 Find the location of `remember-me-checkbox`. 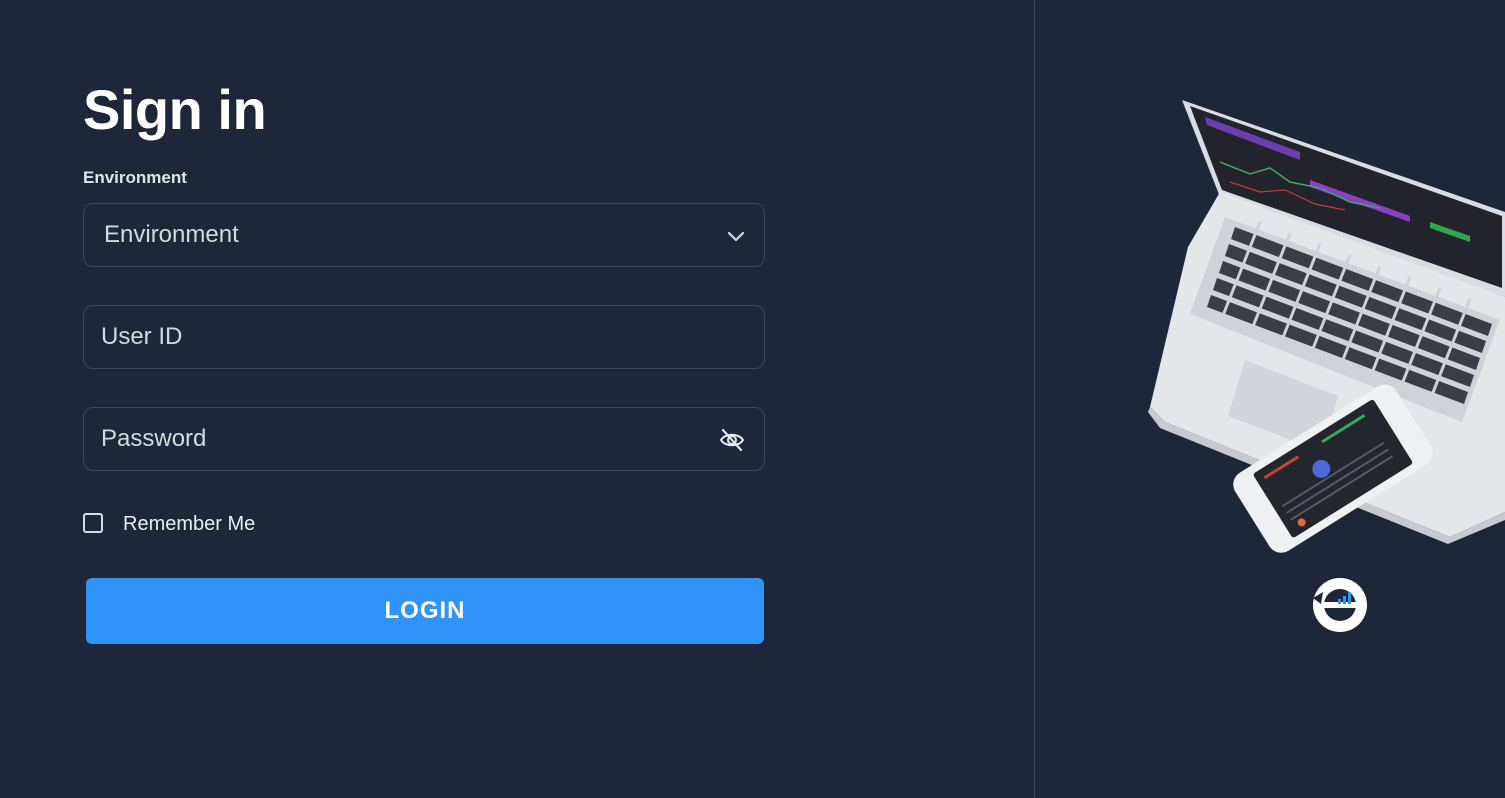

remember-me-checkbox is located at coordinates (93, 523).